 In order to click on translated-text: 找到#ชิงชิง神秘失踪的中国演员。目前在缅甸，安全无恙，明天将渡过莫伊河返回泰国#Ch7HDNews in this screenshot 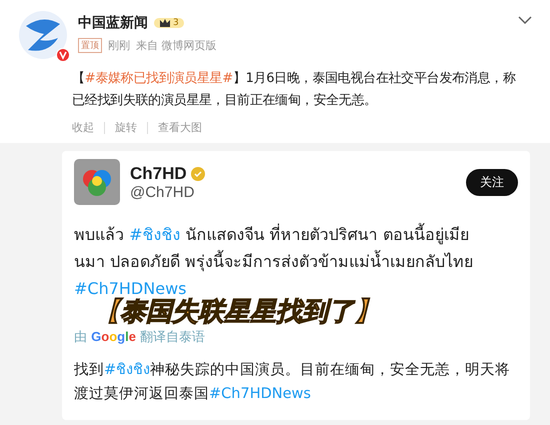, I will do `click(293, 382)`.